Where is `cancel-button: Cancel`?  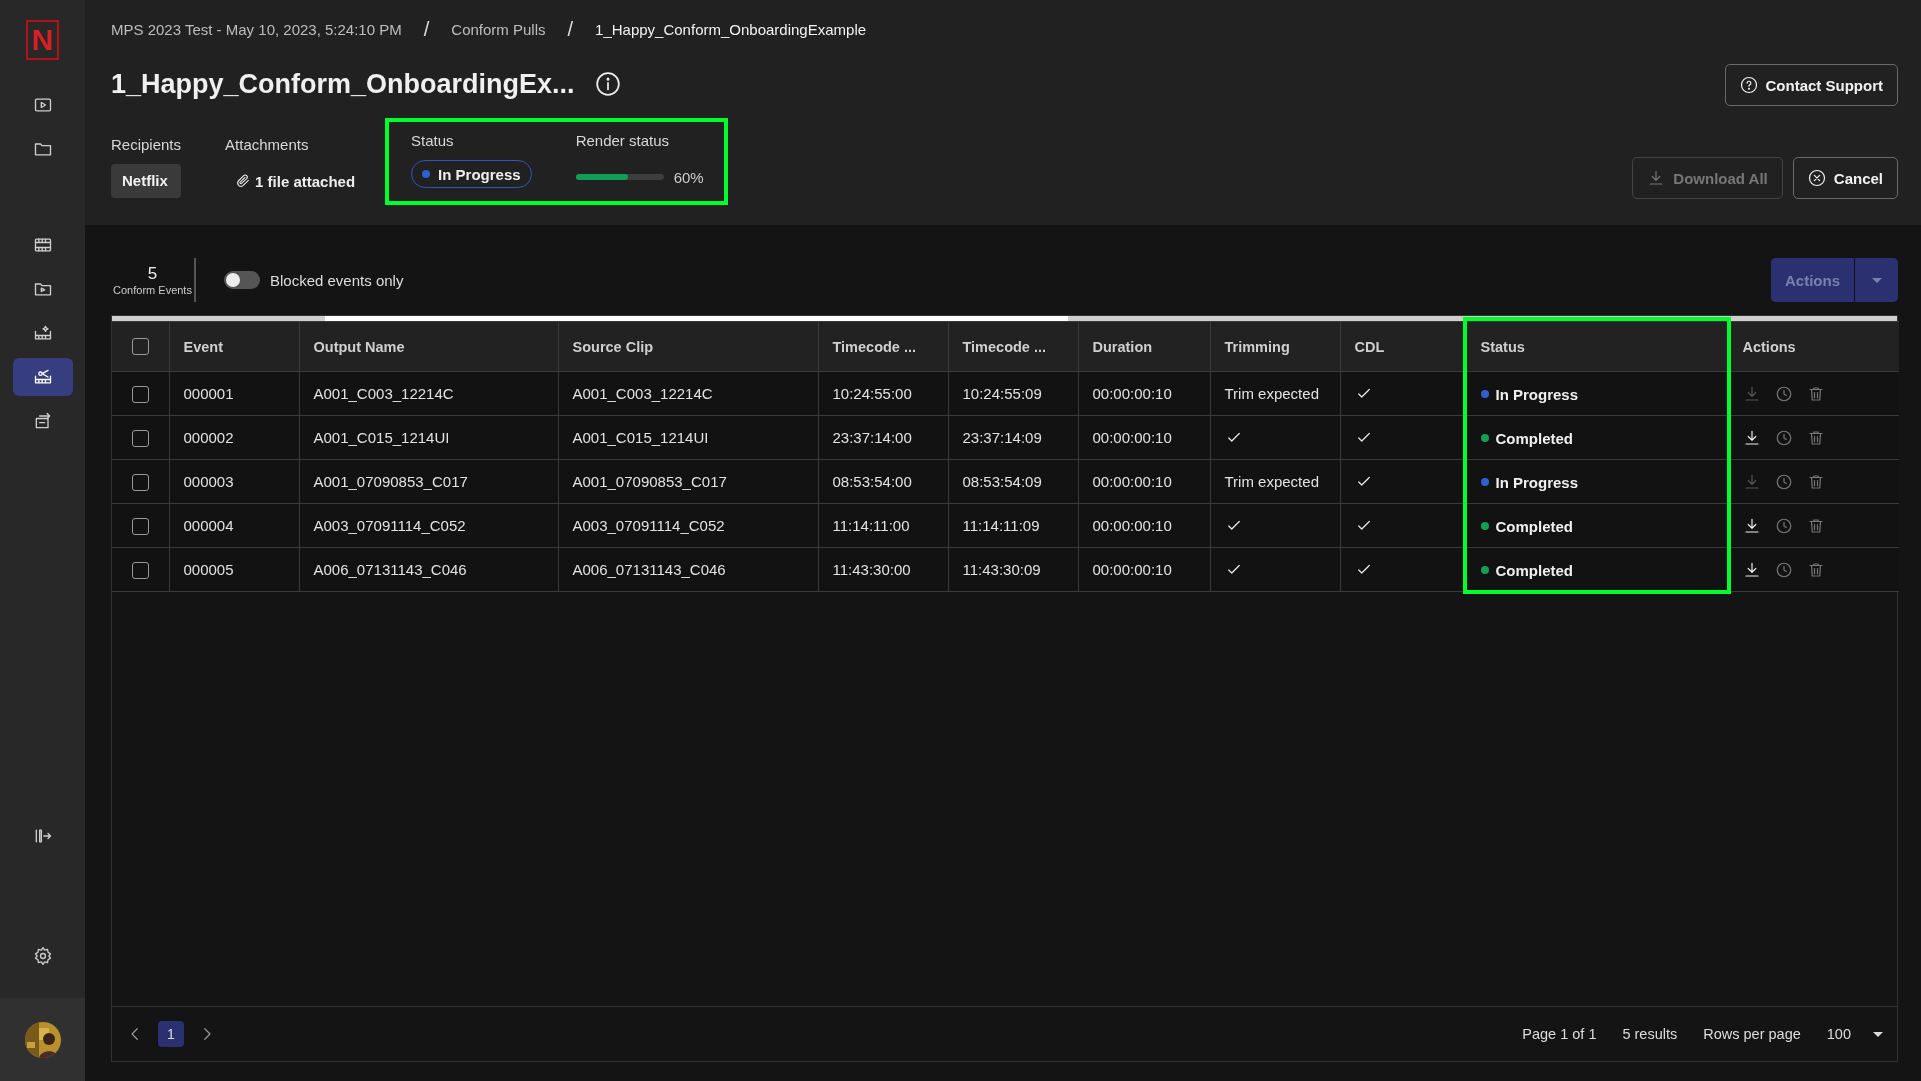
cancel-button: Cancel is located at coordinates (1845, 178).